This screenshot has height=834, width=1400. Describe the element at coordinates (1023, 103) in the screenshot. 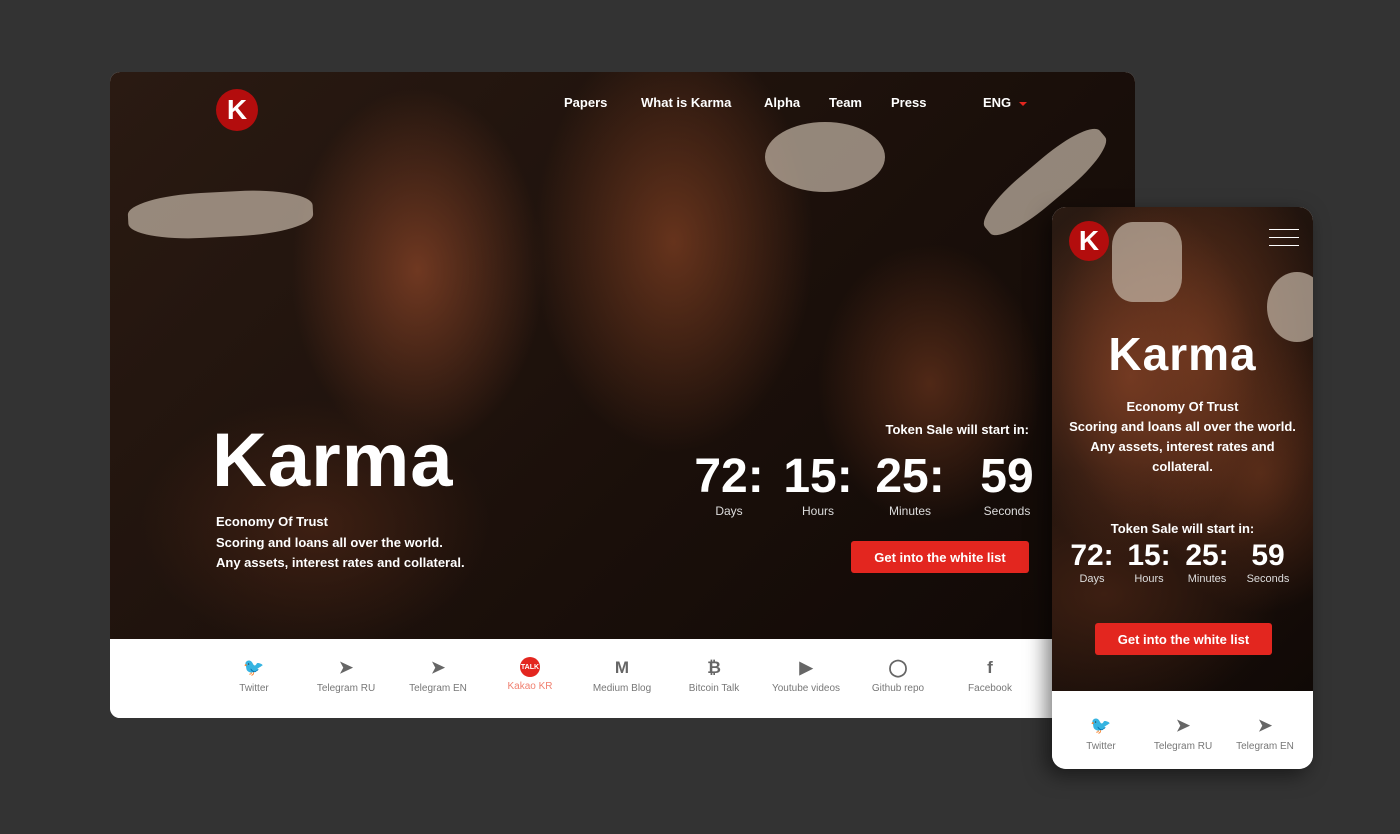

I see `chevron-down-icon` at that location.